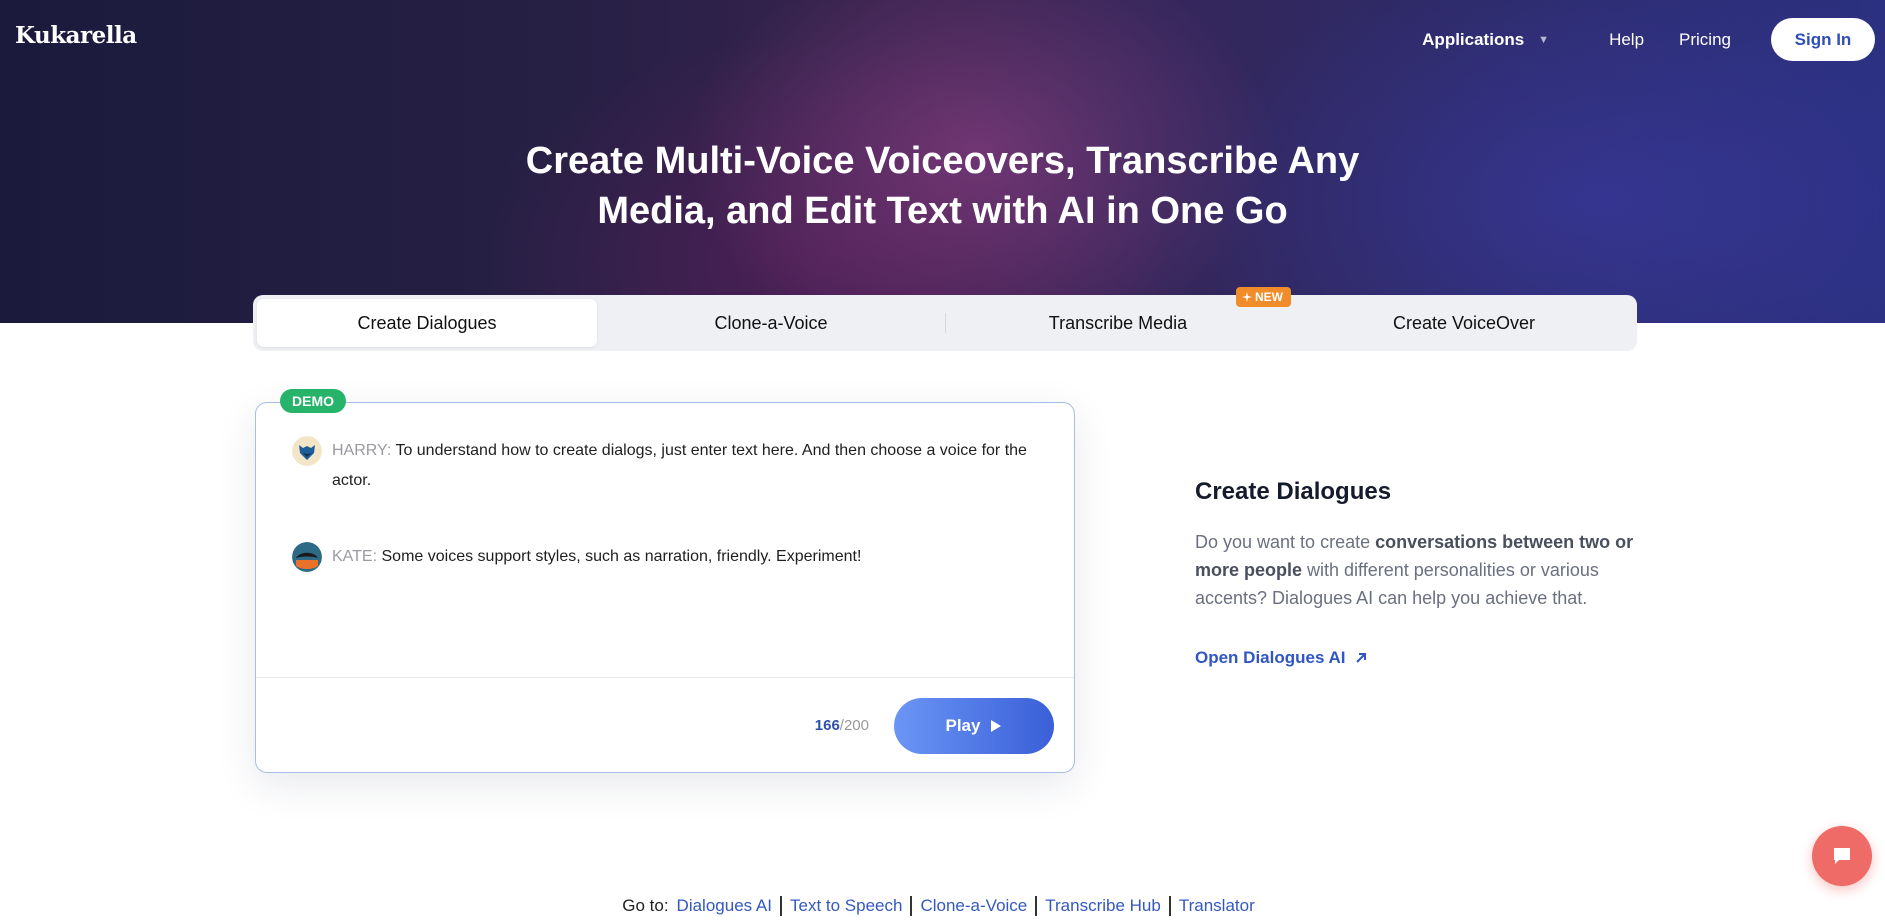  I want to click on footer-link-text-to-speech: Text to Speech, so click(845, 906).